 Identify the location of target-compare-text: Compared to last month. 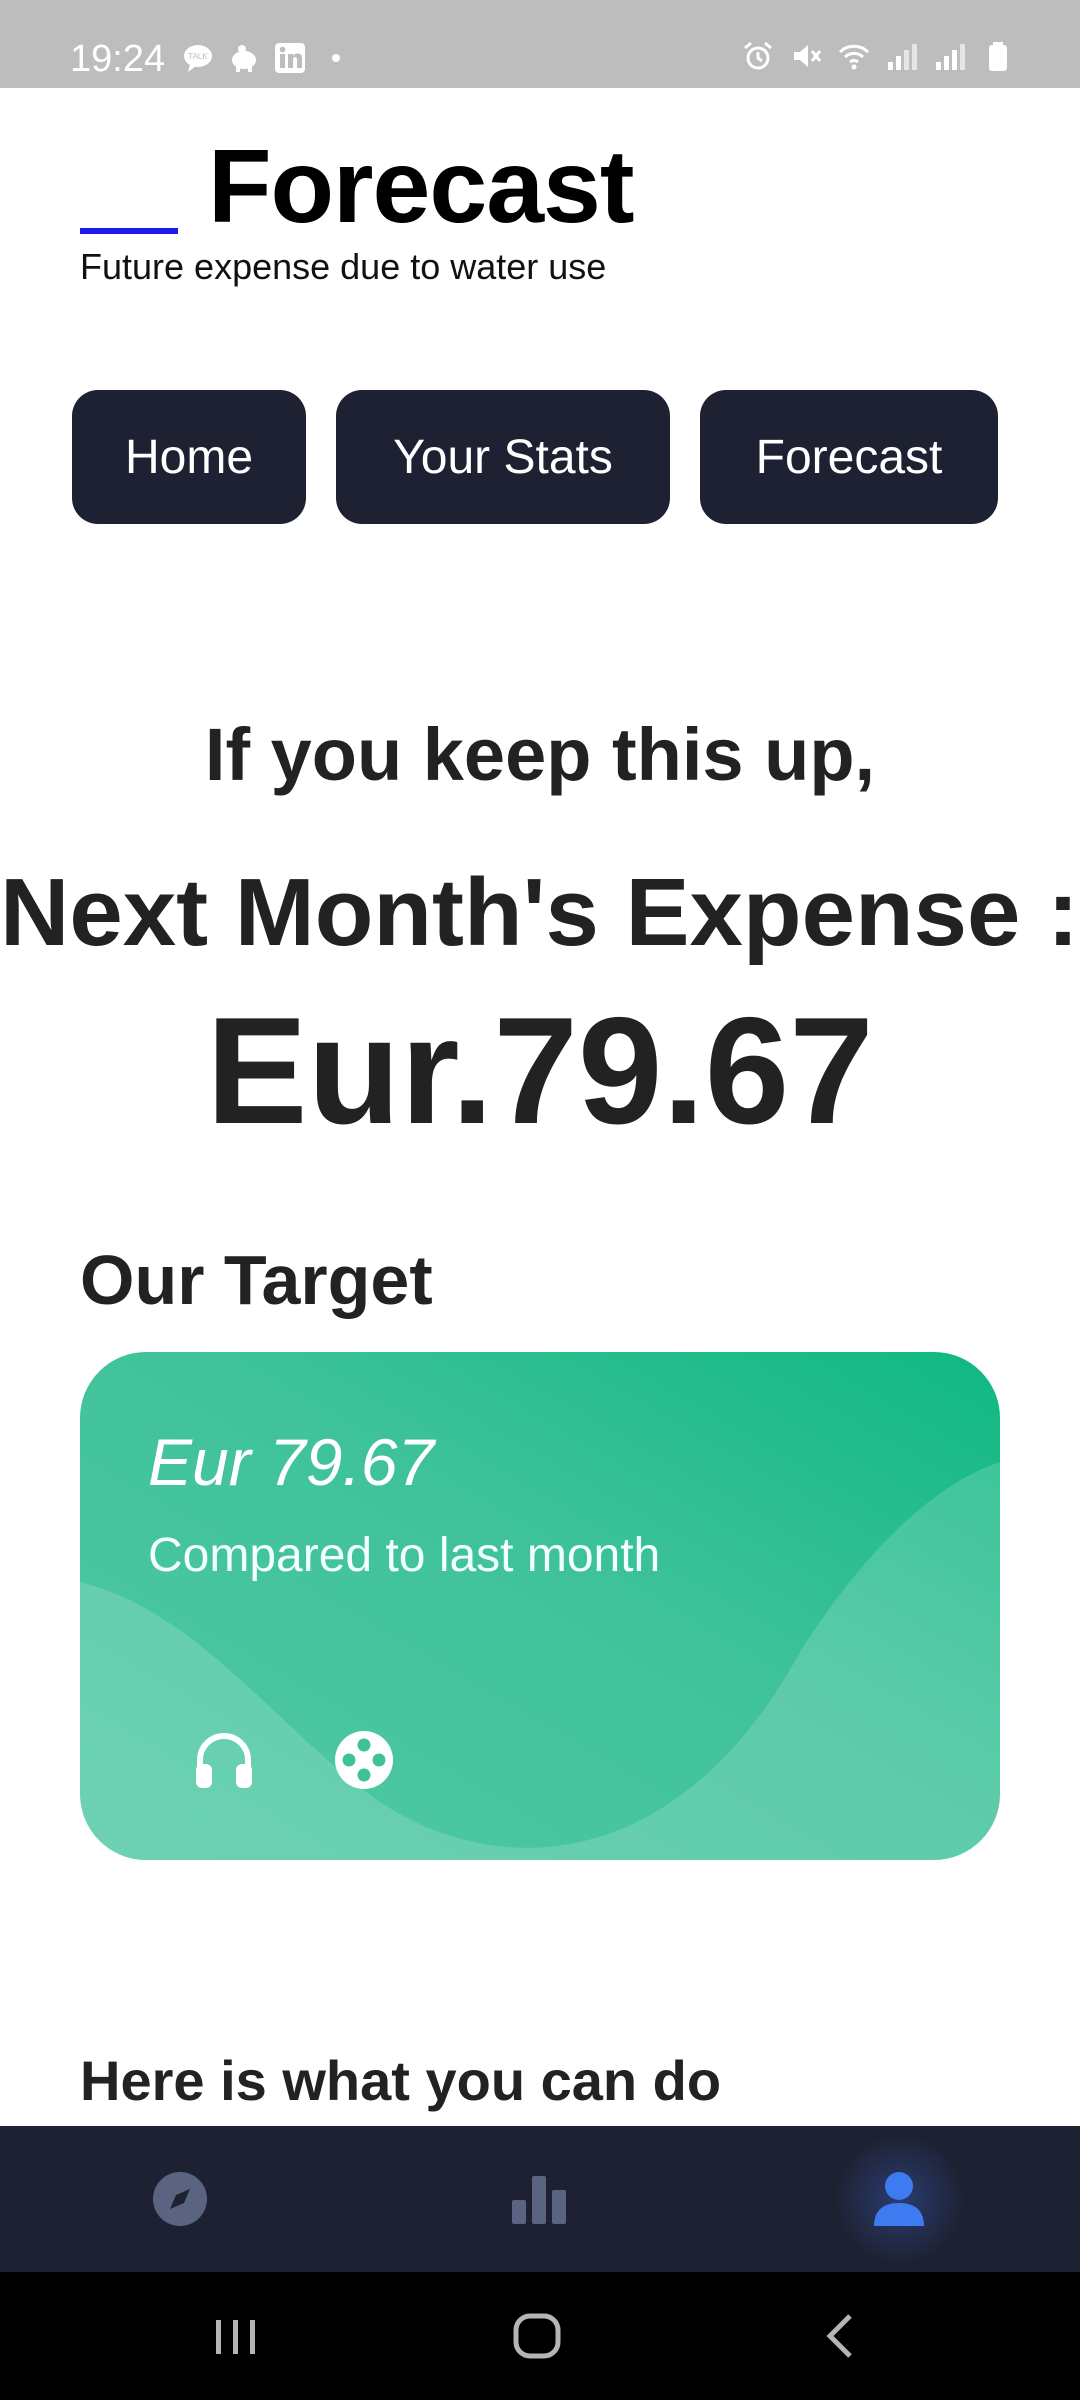
(404, 1555).